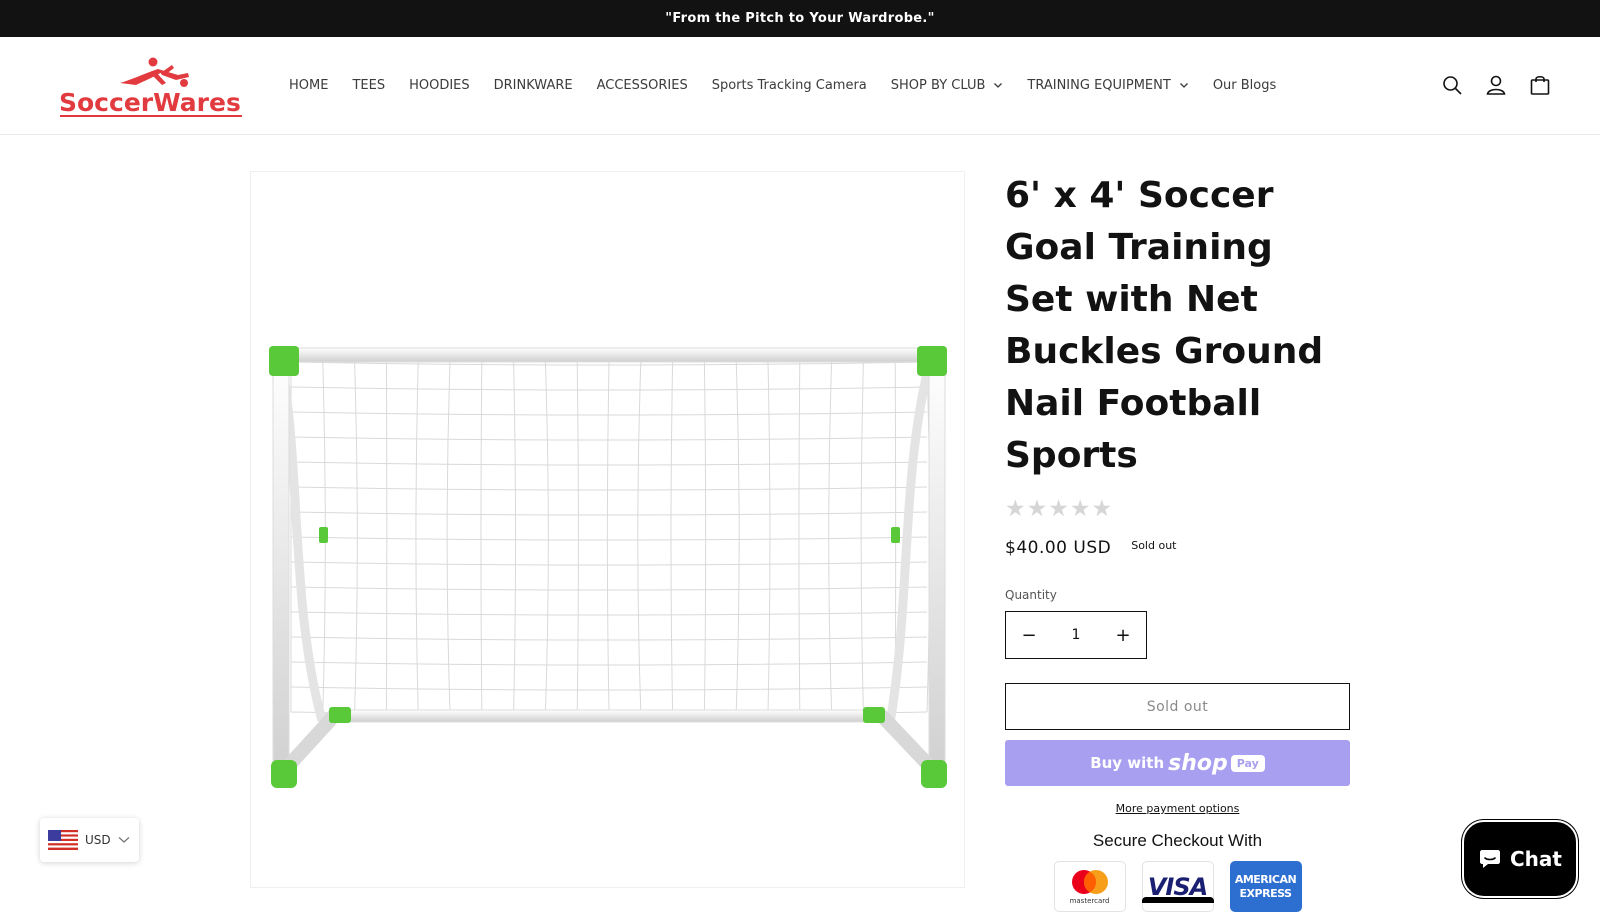  I want to click on cart-icon, so click(1540, 85).